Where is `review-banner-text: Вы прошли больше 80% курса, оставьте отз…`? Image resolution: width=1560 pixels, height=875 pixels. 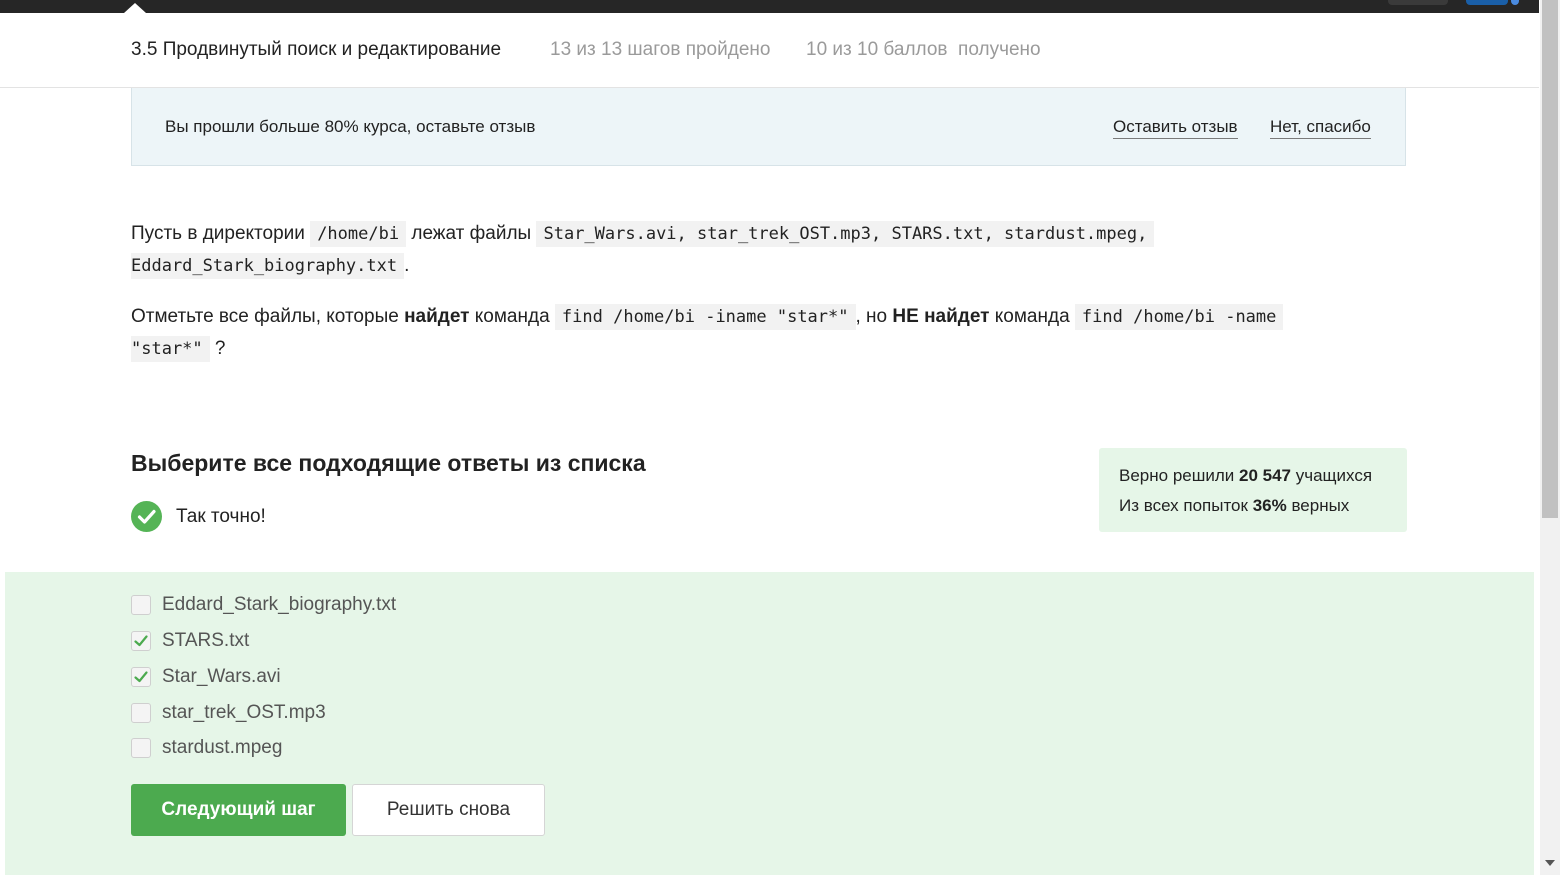
review-banner-text: Вы прошли больше 80% курса, оставьте отз… is located at coordinates (350, 126).